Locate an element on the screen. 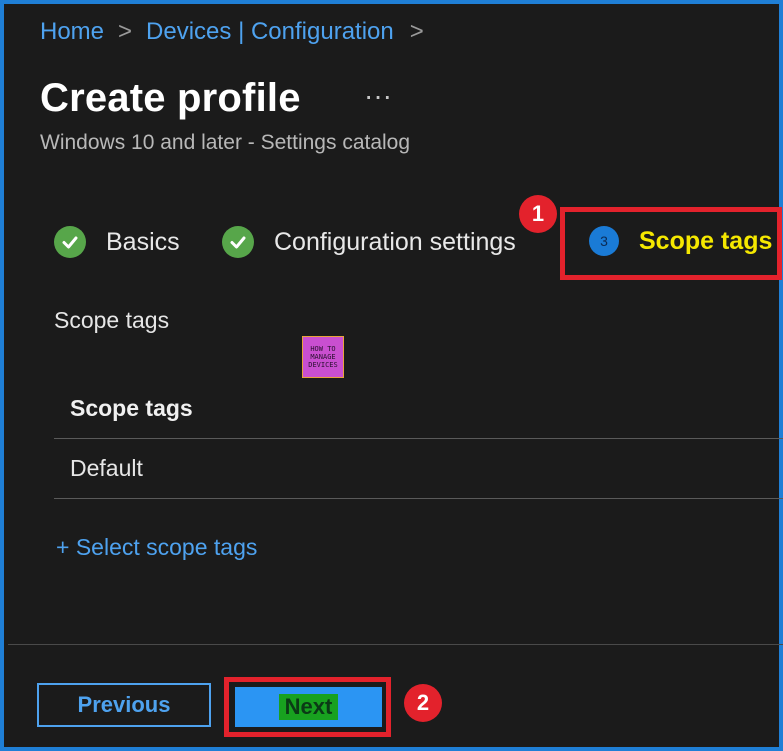 This screenshot has width=783, height=751. table-header: Scope tags is located at coordinates (418, 408).